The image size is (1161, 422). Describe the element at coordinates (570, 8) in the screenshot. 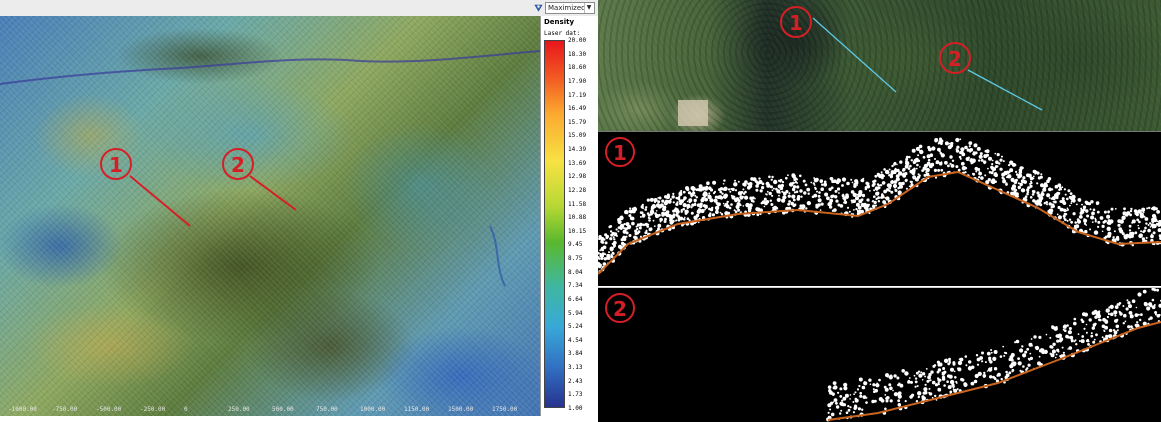

I see `view-mode-select: Maximized ▼` at that location.